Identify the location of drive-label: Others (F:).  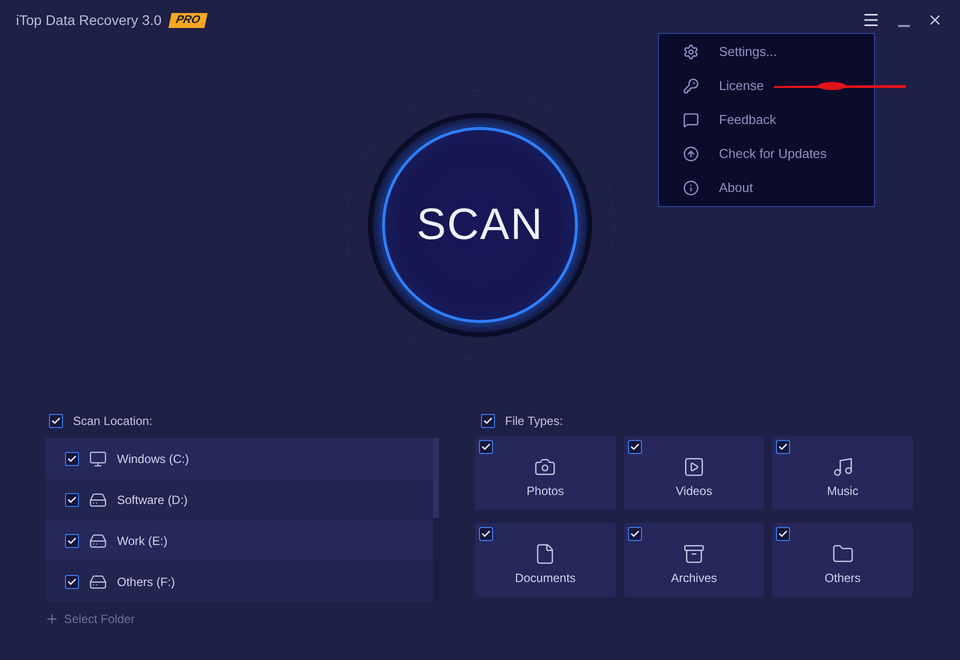
(146, 582).